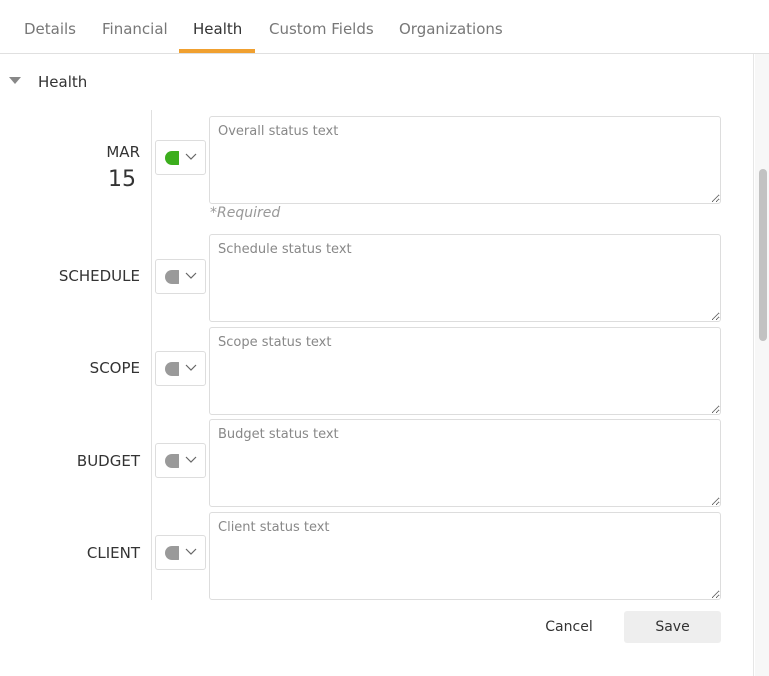 This screenshot has width=769, height=676. I want to click on tab-financial: Financial, so click(135, 29).